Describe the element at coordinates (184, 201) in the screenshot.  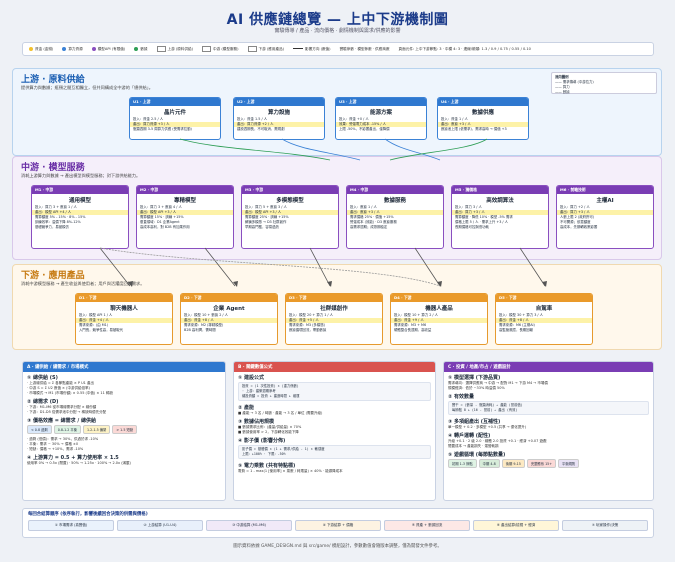
I see `card-name: 專精模型` at that location.